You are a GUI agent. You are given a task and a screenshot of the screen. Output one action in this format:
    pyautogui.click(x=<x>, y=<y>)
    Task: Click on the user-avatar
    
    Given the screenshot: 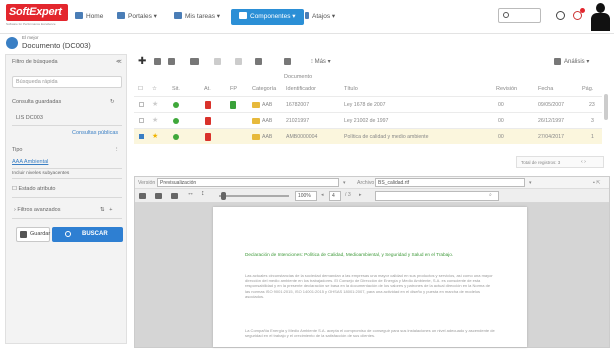 What is the action you would take?
    pyautogui.click(x=600, y=17)
    